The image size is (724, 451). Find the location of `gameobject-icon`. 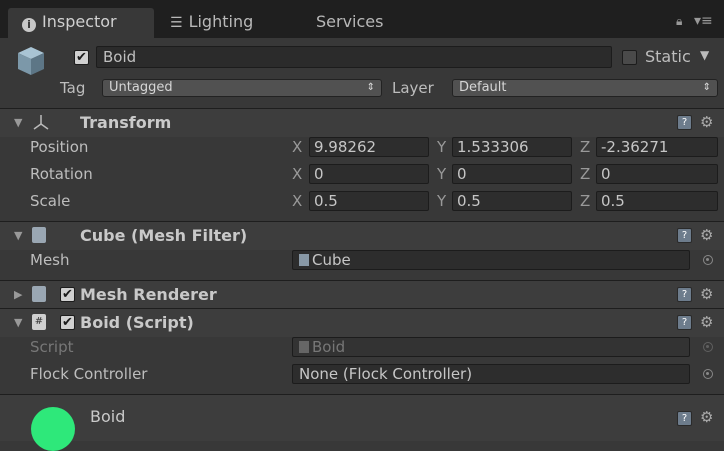

gameobject-icon is located at coordinates (31, 61).